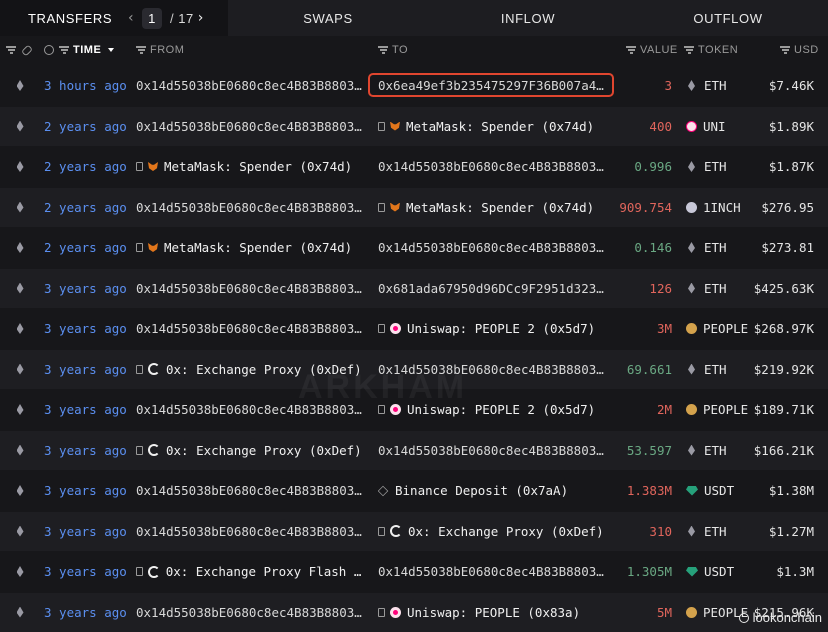  Describe the element at coordinates (131, 18) in the screenshot. I see `prev-page-icon: ‹` at that location.